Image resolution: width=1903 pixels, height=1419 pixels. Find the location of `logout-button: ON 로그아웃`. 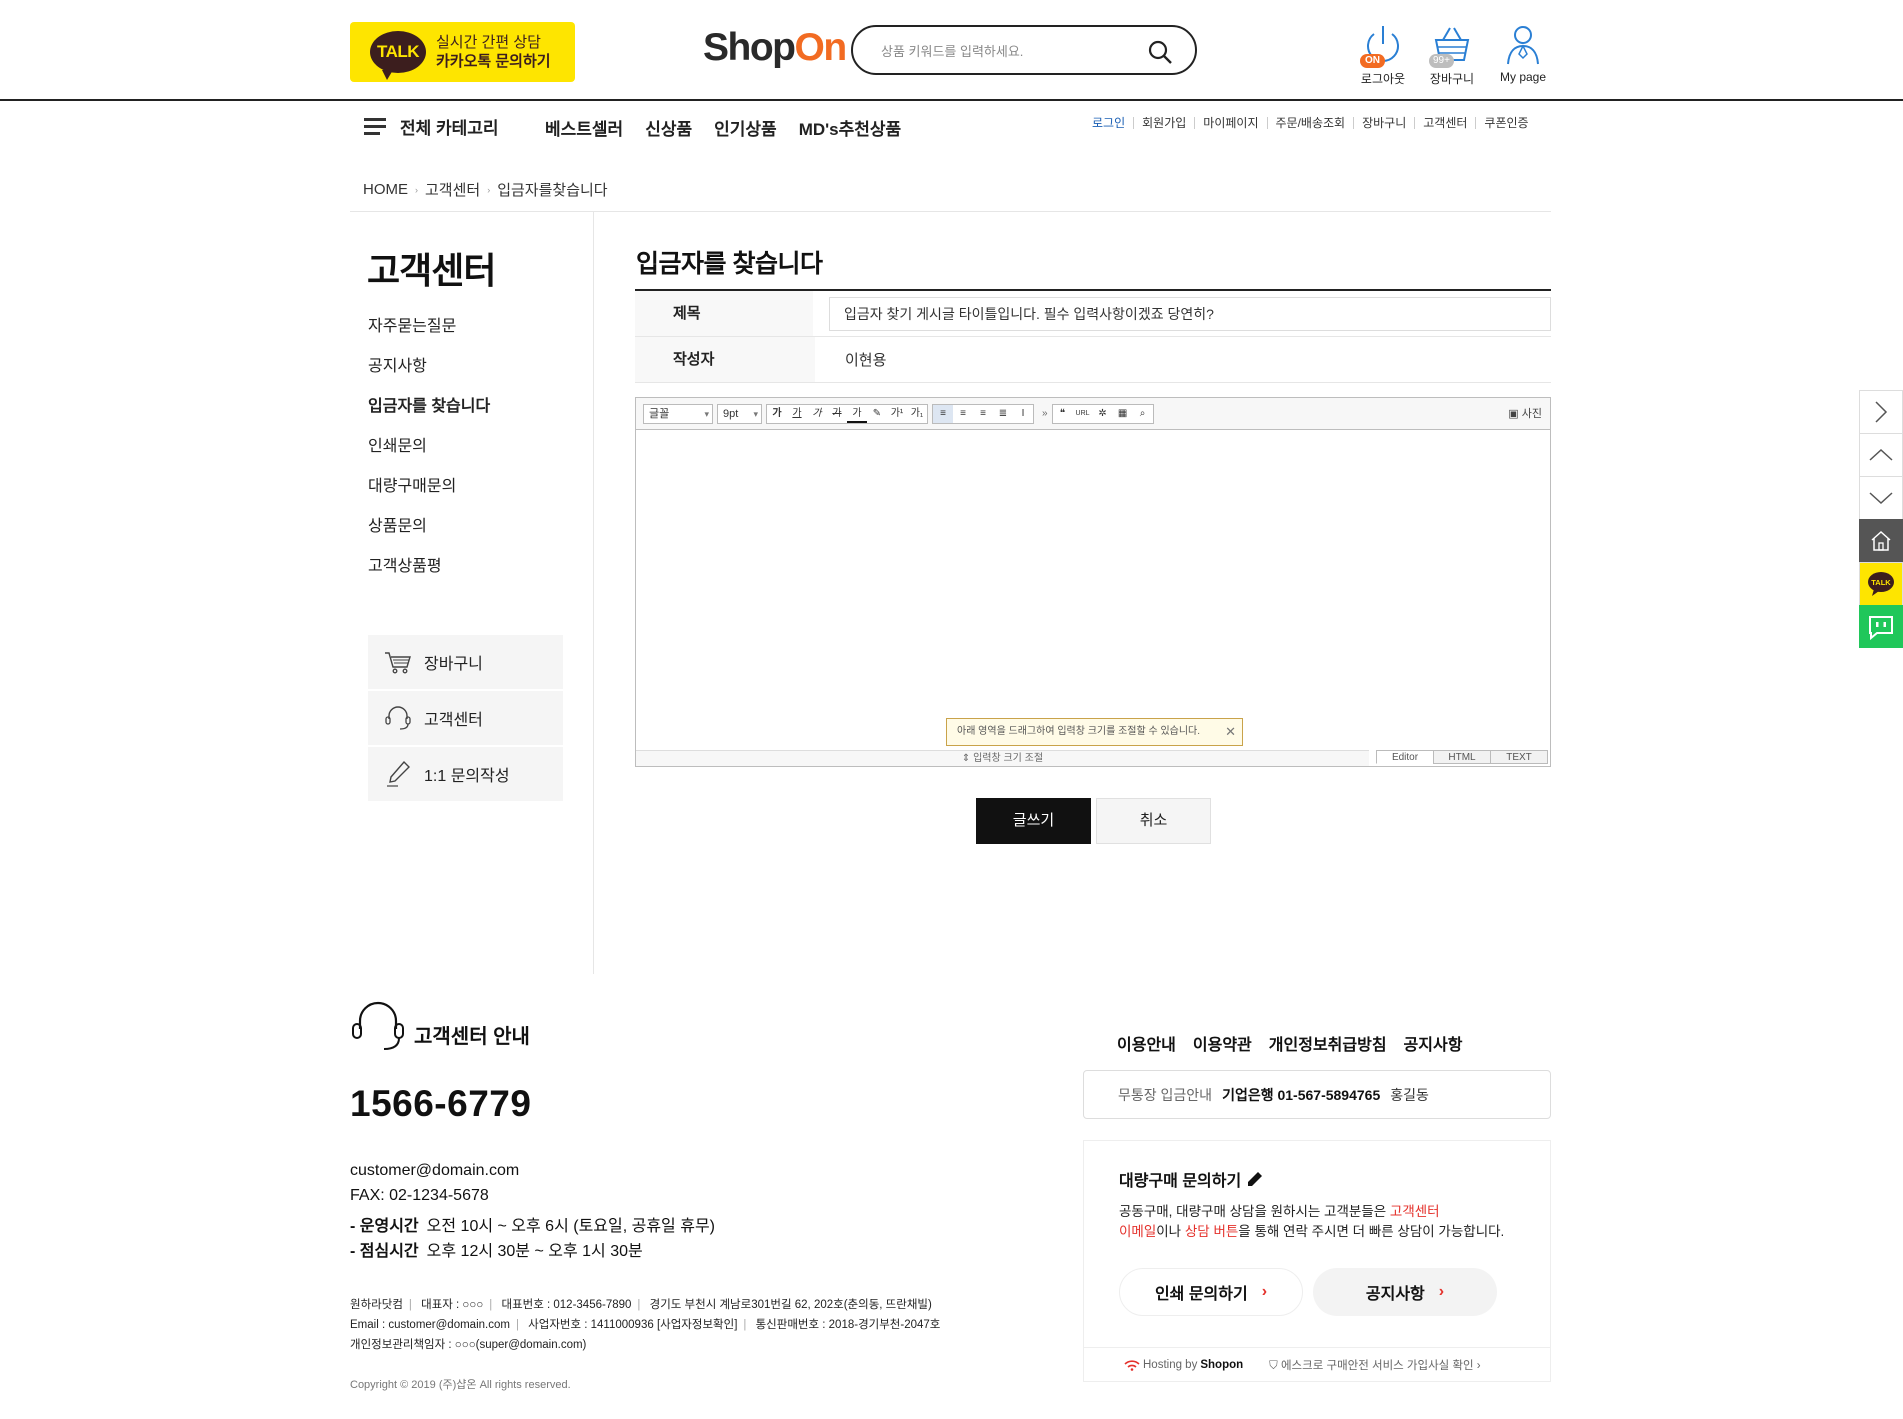

logout-button: ON 로그아웃 is located at coordinates (1383, 54).